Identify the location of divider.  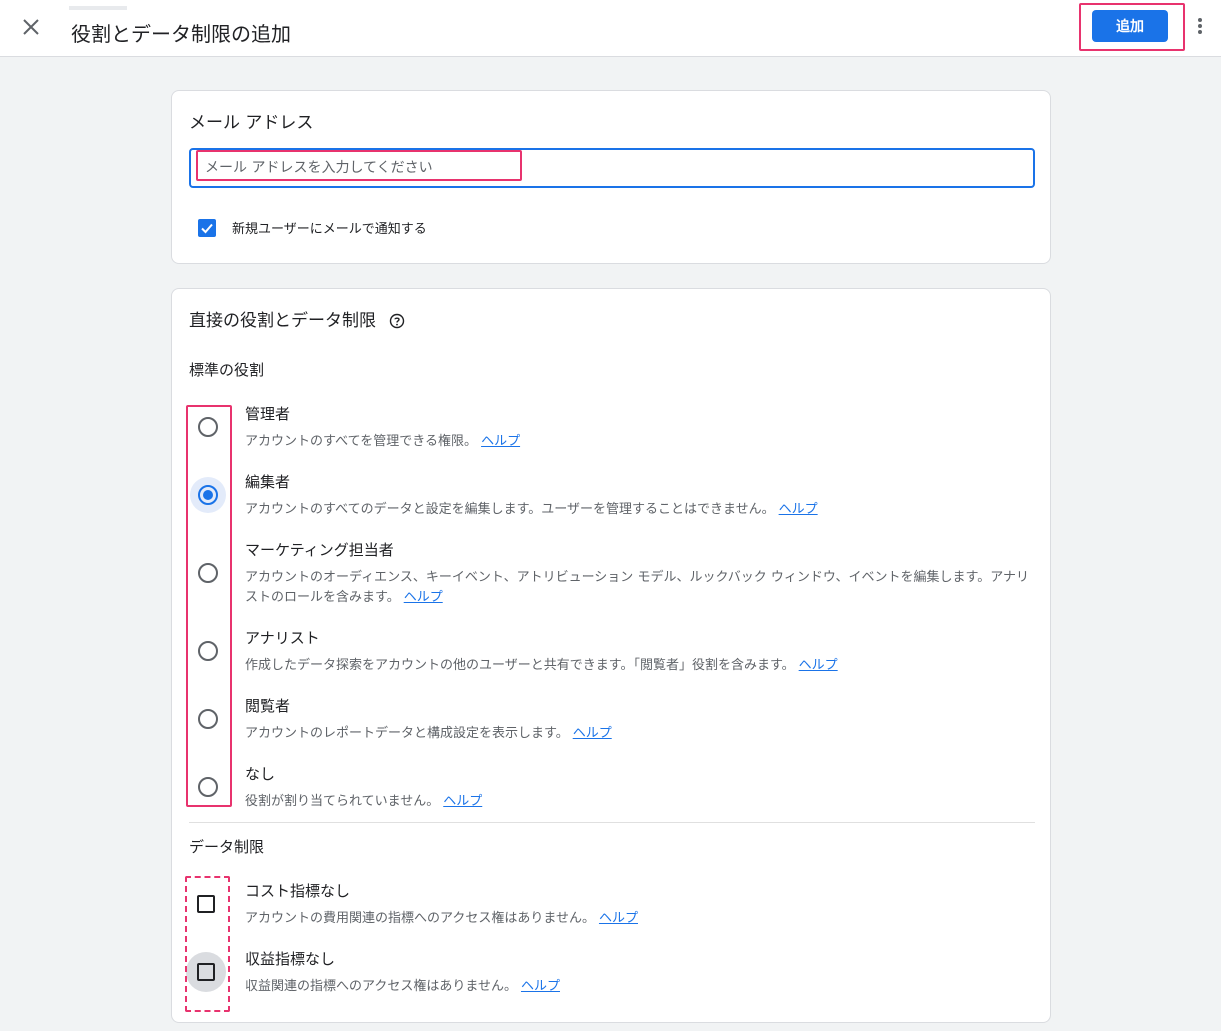
(612, 822).